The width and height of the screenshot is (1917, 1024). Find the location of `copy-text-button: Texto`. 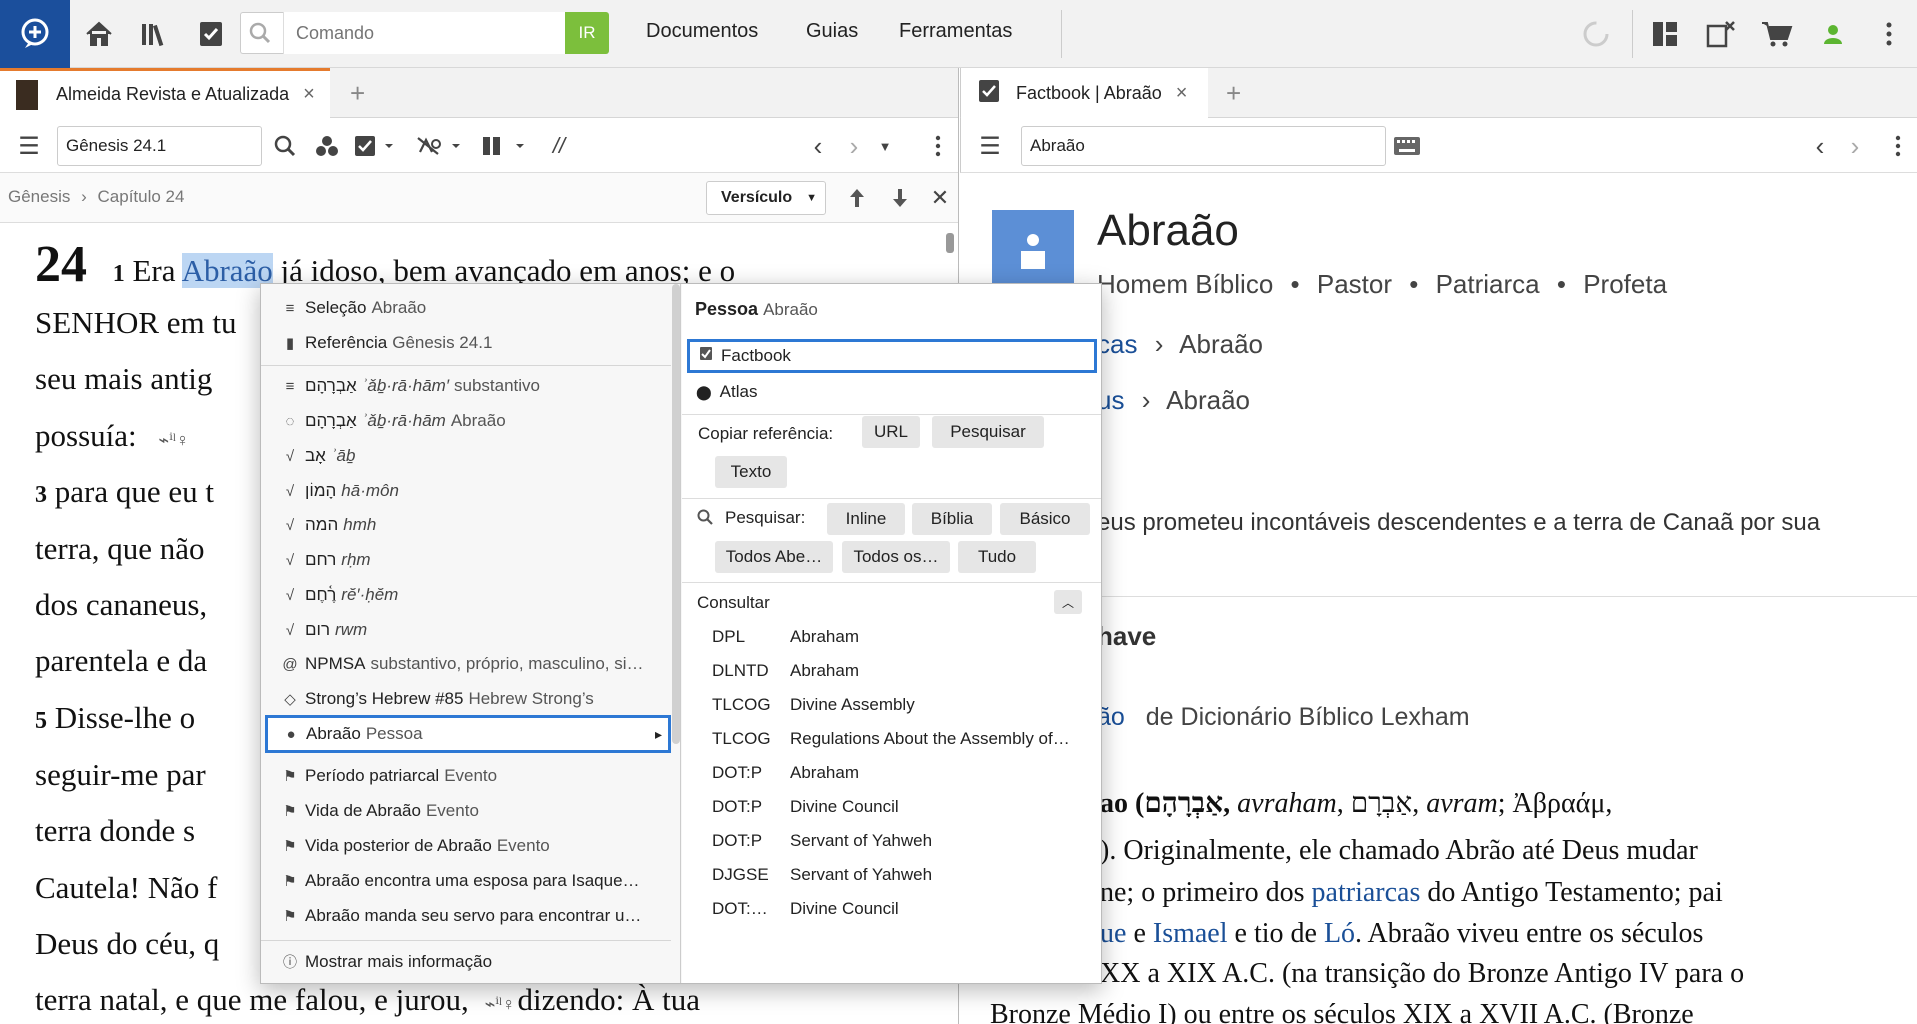

copy-text-button: Texto is located at coordinates (751, 472).